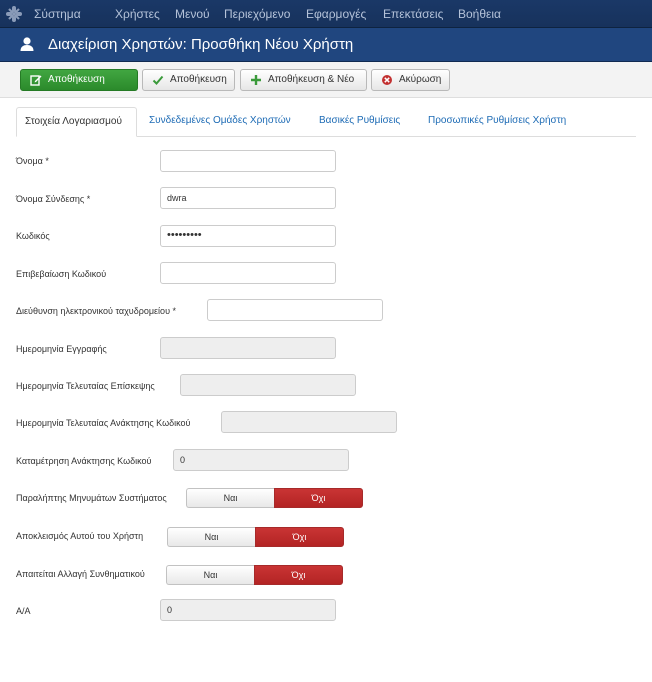 Image resolution: width=652 pixels, height=682 pixels. What do you see at coordinates (248, 273) in the screenshot?
I see `password-confirm-field` at bounding box center [248, 273].